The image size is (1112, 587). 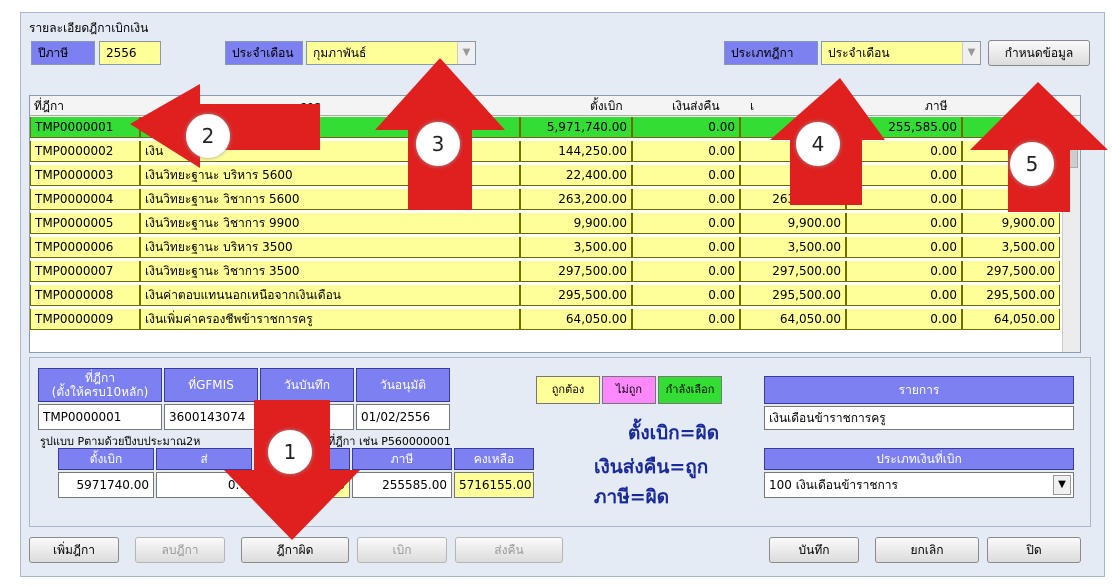 I want to click on item-header: รายการ, so click(x=919, y=390).